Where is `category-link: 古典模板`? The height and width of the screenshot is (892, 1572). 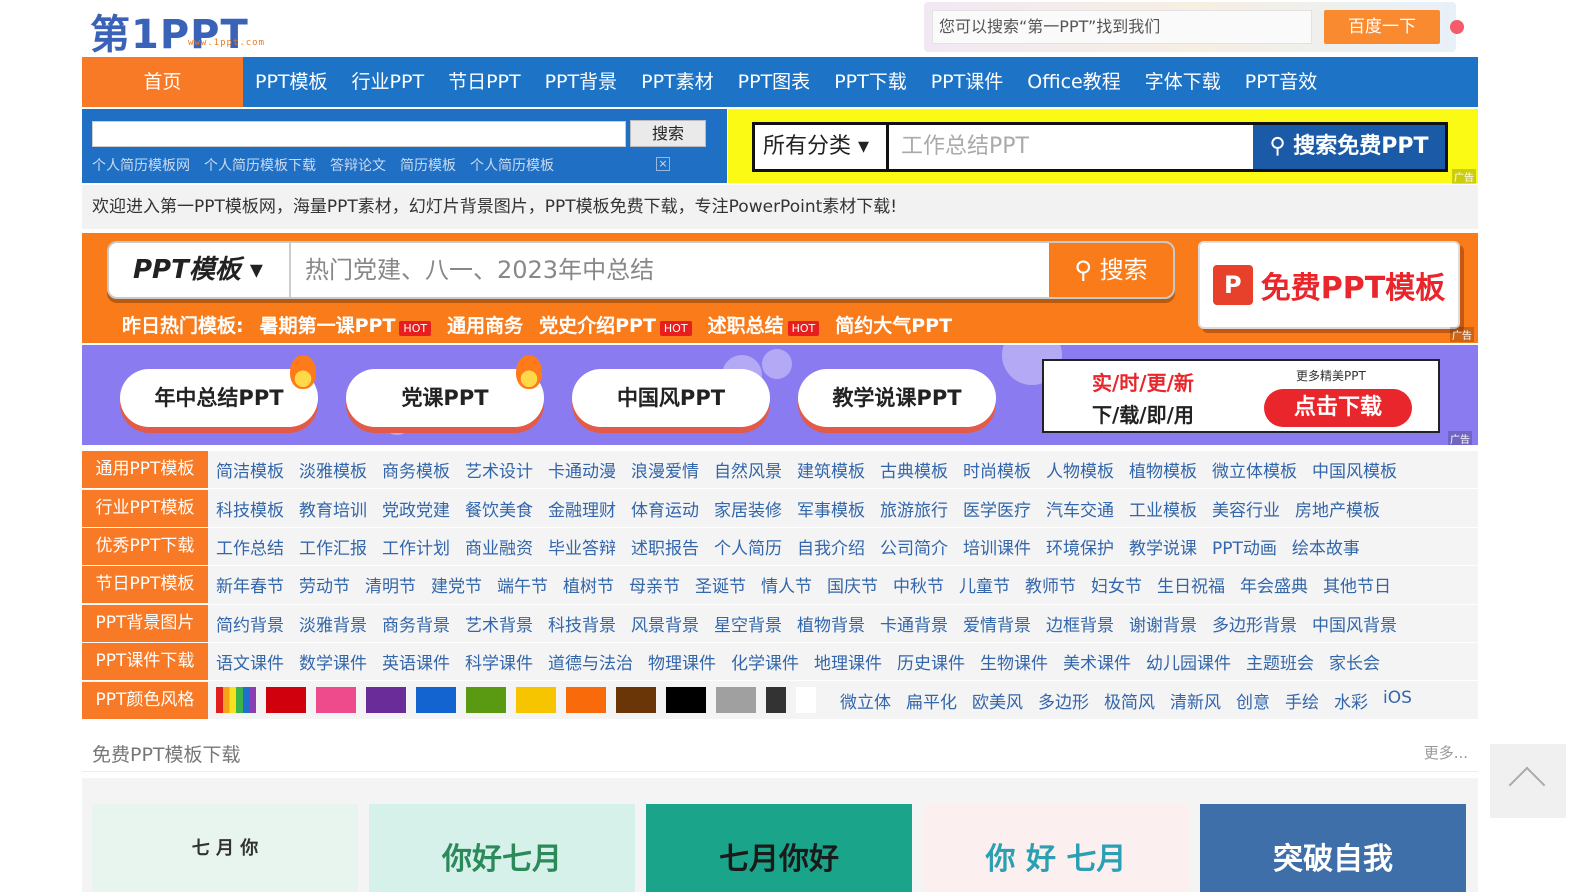 category-link: 古典模板 is located at coordinates (914, 469).